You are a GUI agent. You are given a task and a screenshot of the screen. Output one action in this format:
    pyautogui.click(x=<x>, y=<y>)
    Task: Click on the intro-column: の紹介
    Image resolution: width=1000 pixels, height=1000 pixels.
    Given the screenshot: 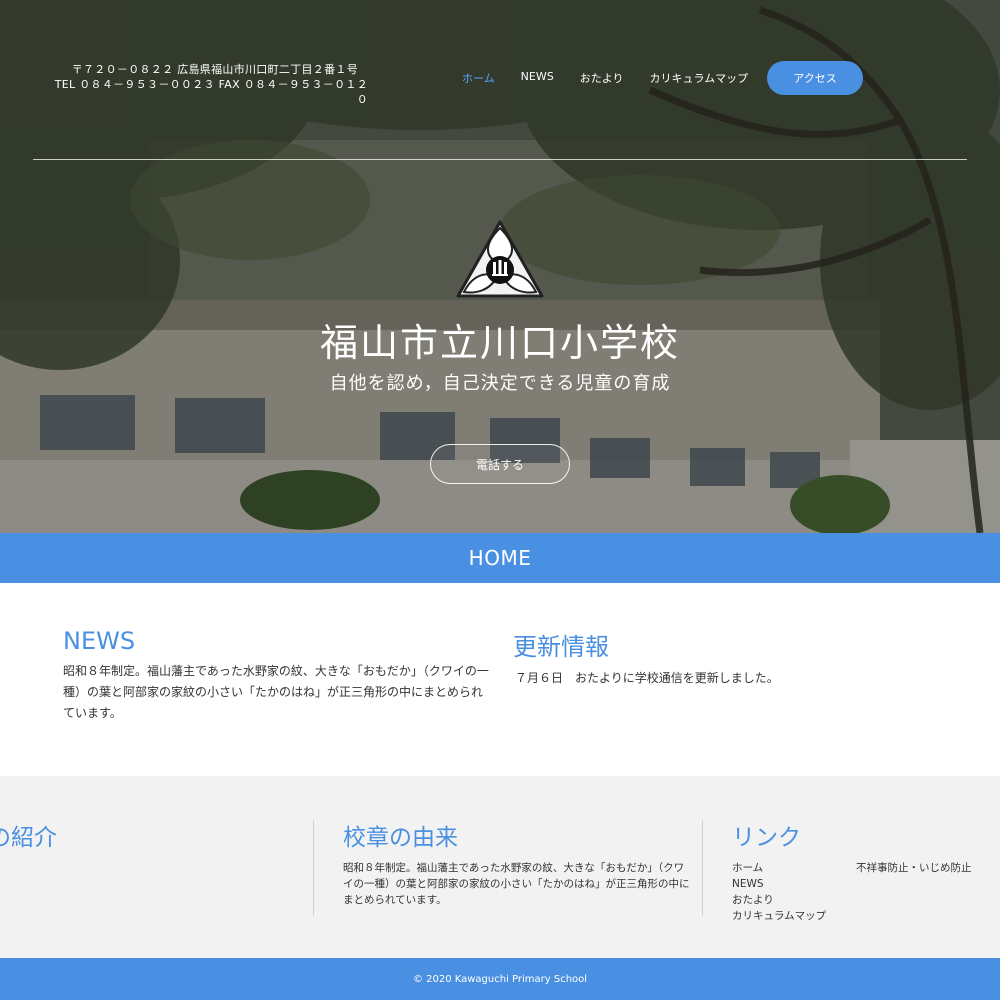 What is the action you would take?
    pyautogui.click(x=149, y=839)
    